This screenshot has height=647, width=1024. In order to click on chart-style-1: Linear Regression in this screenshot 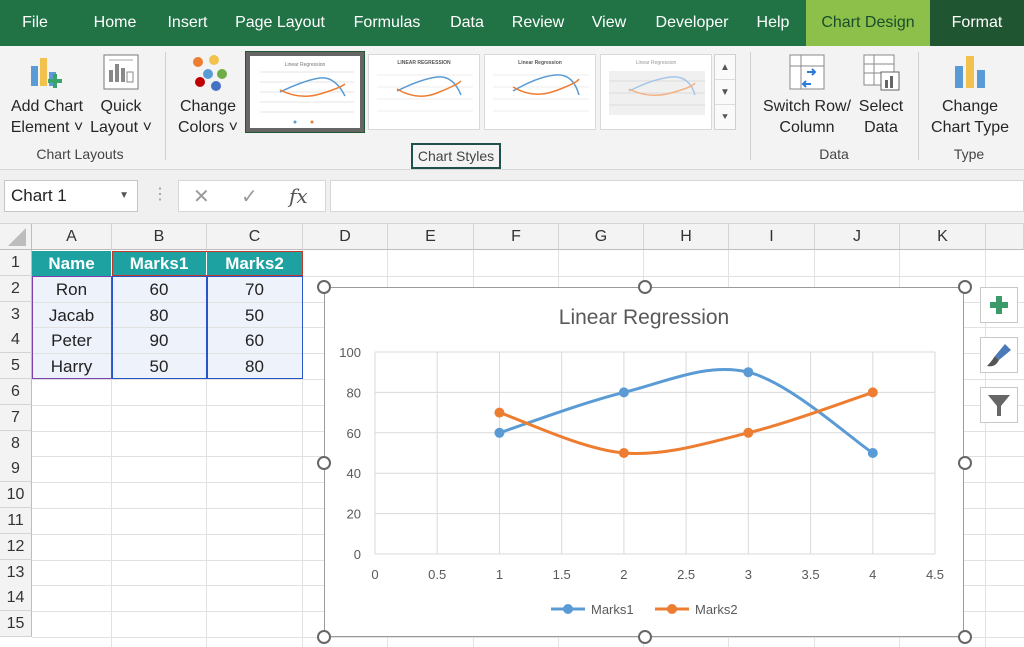, I will do `click(305, 92)`.